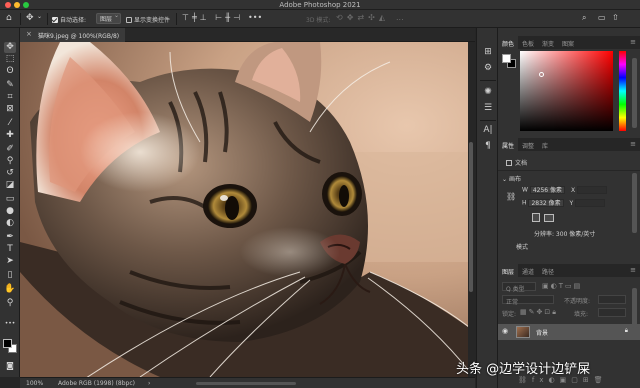  What do you see at coordinates (615, 17) in the screenshot?
I see `share-icon: ⇧` at bounding box center [615, 17].